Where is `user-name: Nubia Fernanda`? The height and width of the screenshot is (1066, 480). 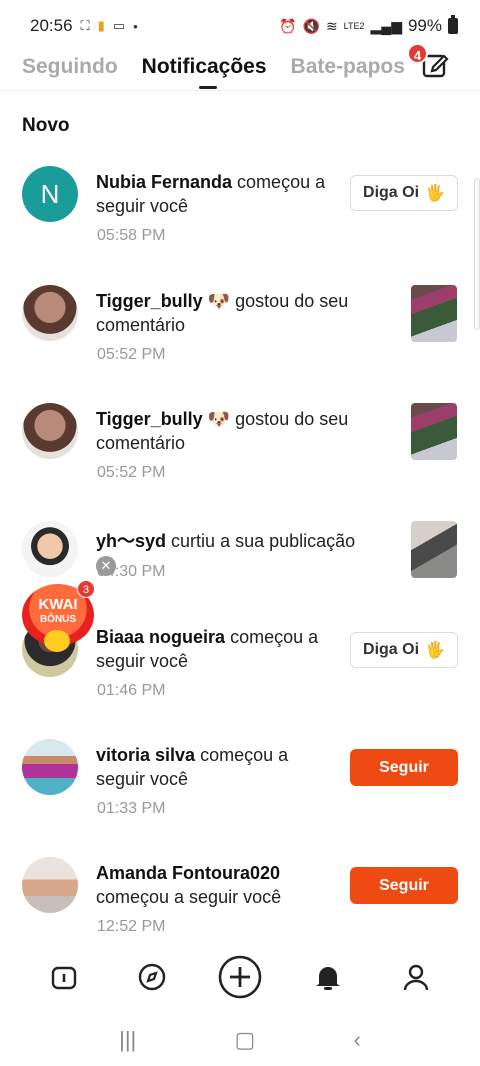
user-name: Nubia Fernanda is located at coordinates (164, 182).